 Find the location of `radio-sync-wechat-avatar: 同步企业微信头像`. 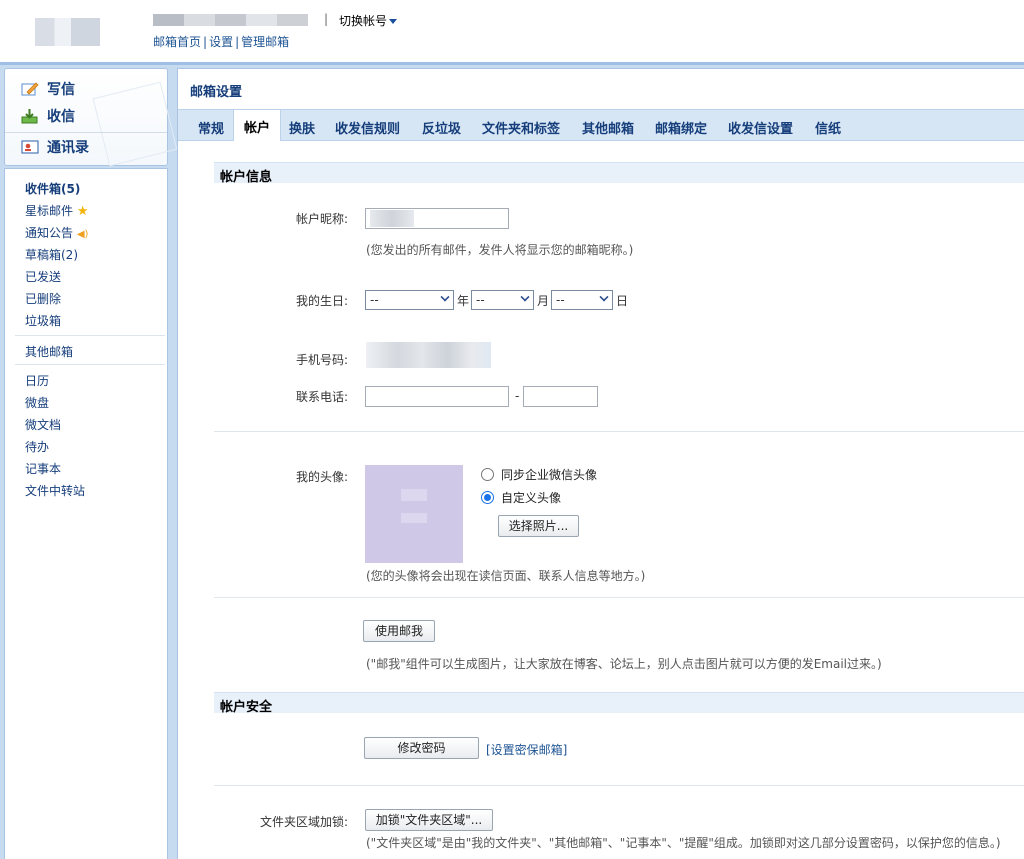

radio-sync-wechat-avatar: 同步企业微信头像 is located at coordinates (539, 474).